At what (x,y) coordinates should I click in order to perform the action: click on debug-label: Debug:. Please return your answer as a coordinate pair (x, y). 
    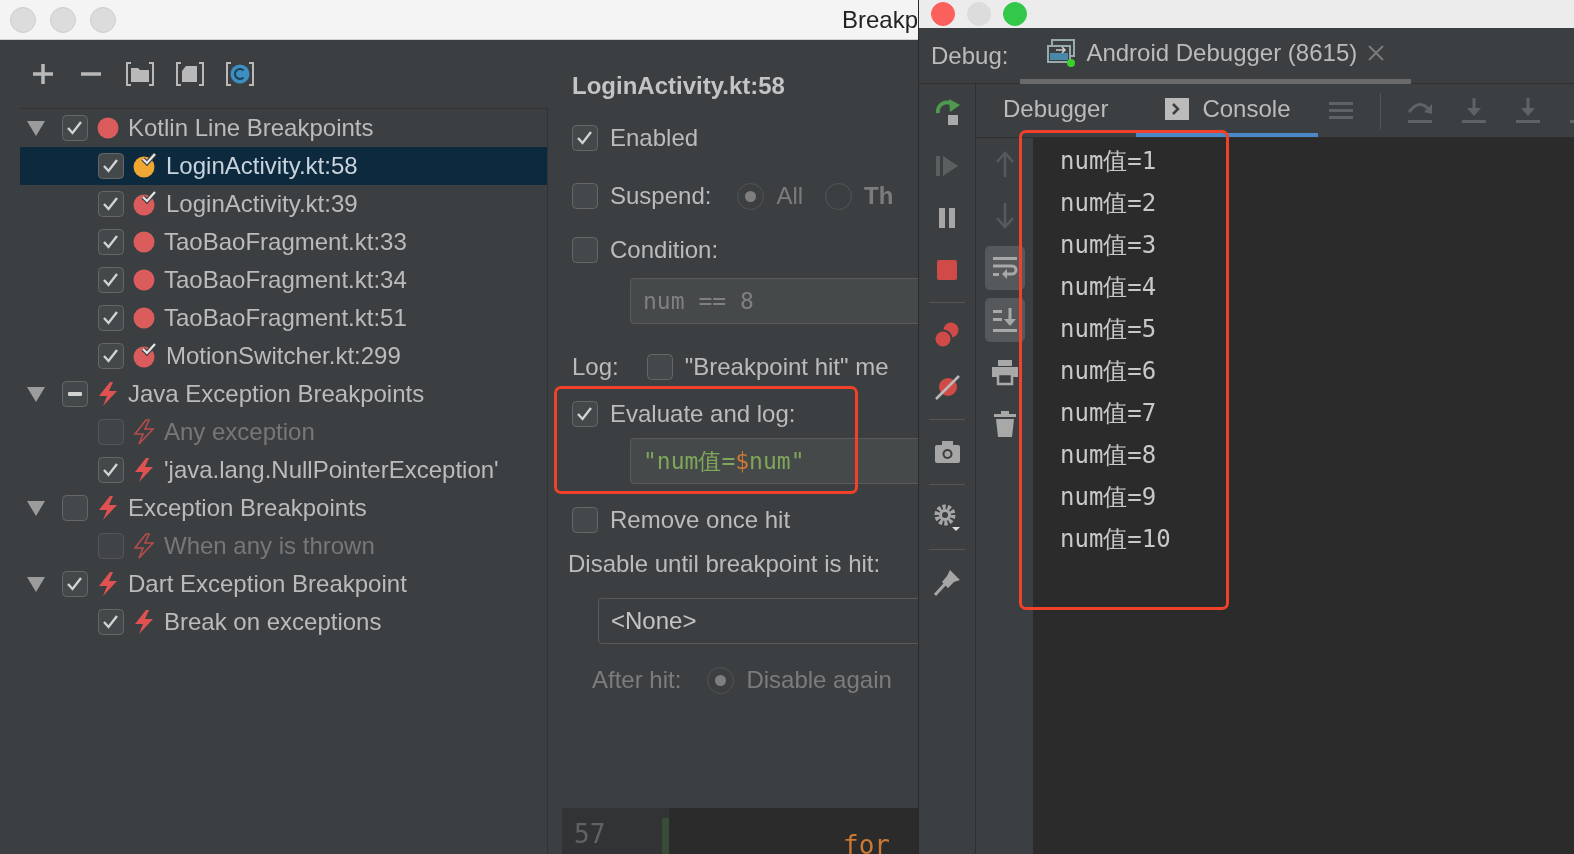
    Looking at the image, I should click on (969, 55).